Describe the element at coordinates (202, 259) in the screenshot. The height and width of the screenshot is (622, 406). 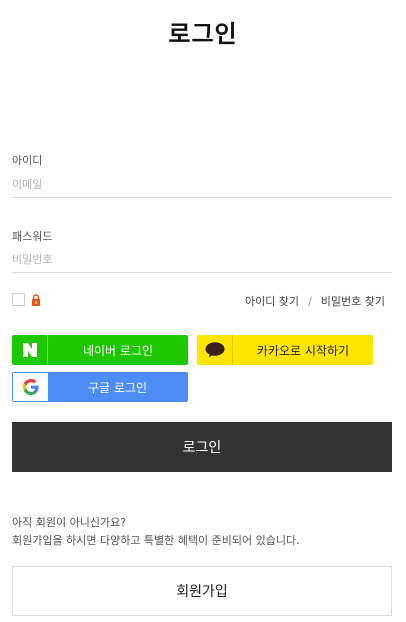
I see `password-input` at that location.